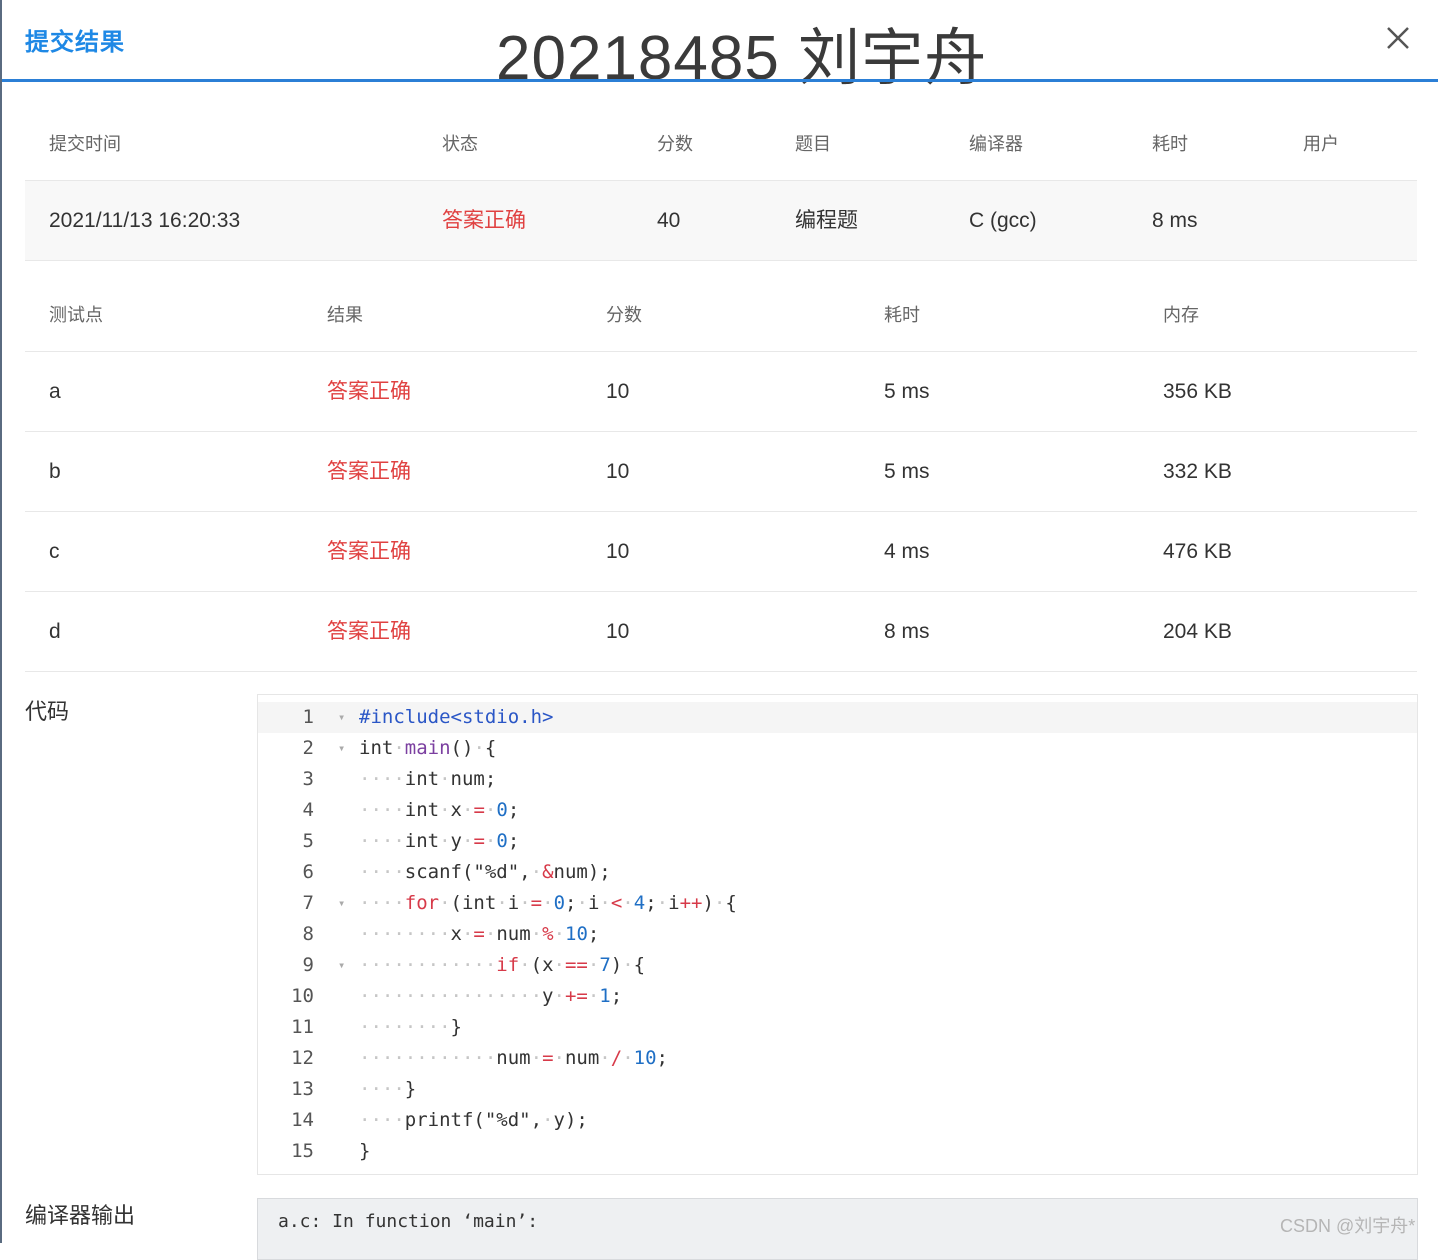 This screenshot has width=1438, height=1260. Describe the element at coordinates (837, 1151) in the screenshot. I see `code-line: 15}` at that location.